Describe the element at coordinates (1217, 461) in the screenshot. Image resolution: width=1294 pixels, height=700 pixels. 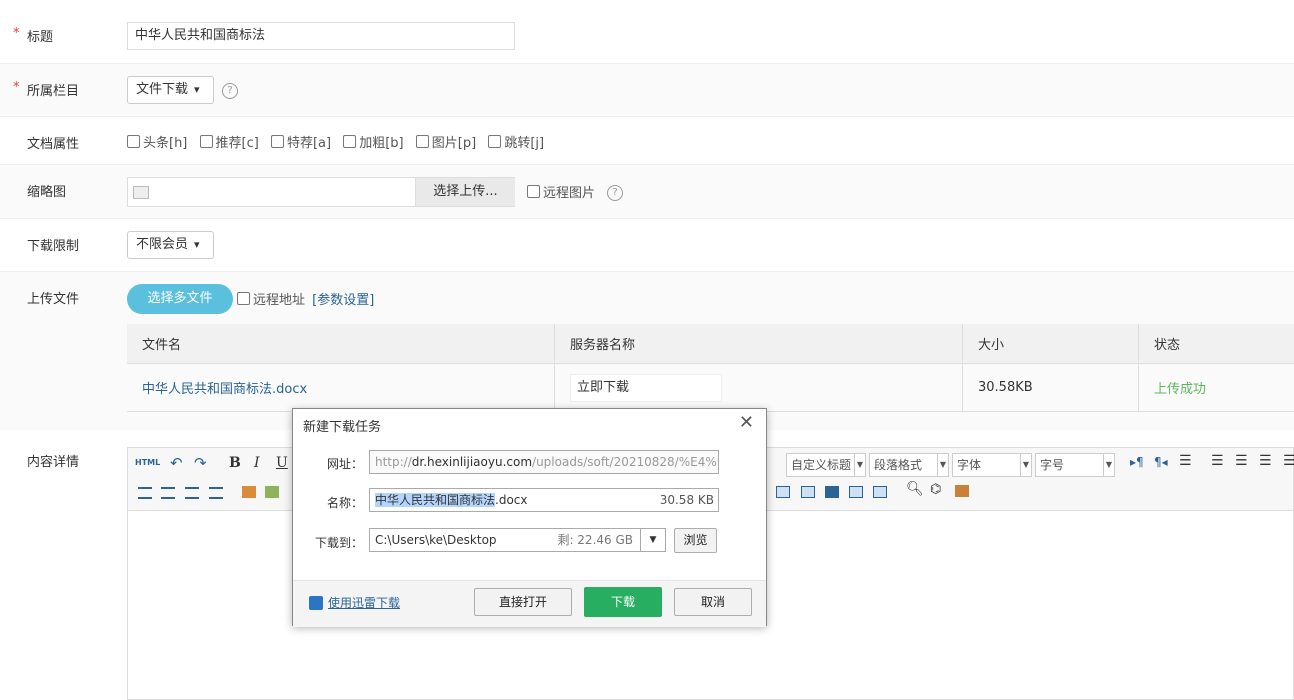
I see `align-left-icon: ☰` at that location.